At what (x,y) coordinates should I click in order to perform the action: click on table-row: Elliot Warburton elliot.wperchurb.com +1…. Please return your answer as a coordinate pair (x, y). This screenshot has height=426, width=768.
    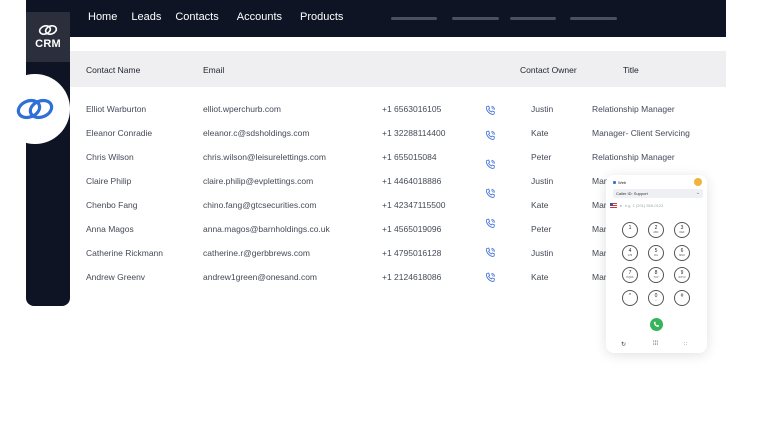
    Looking at the image, I should click on (372, 111).